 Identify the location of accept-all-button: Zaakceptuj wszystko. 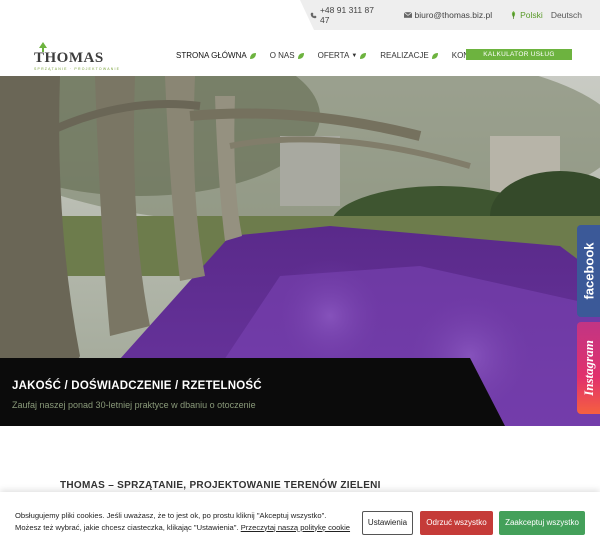
(542, 523).